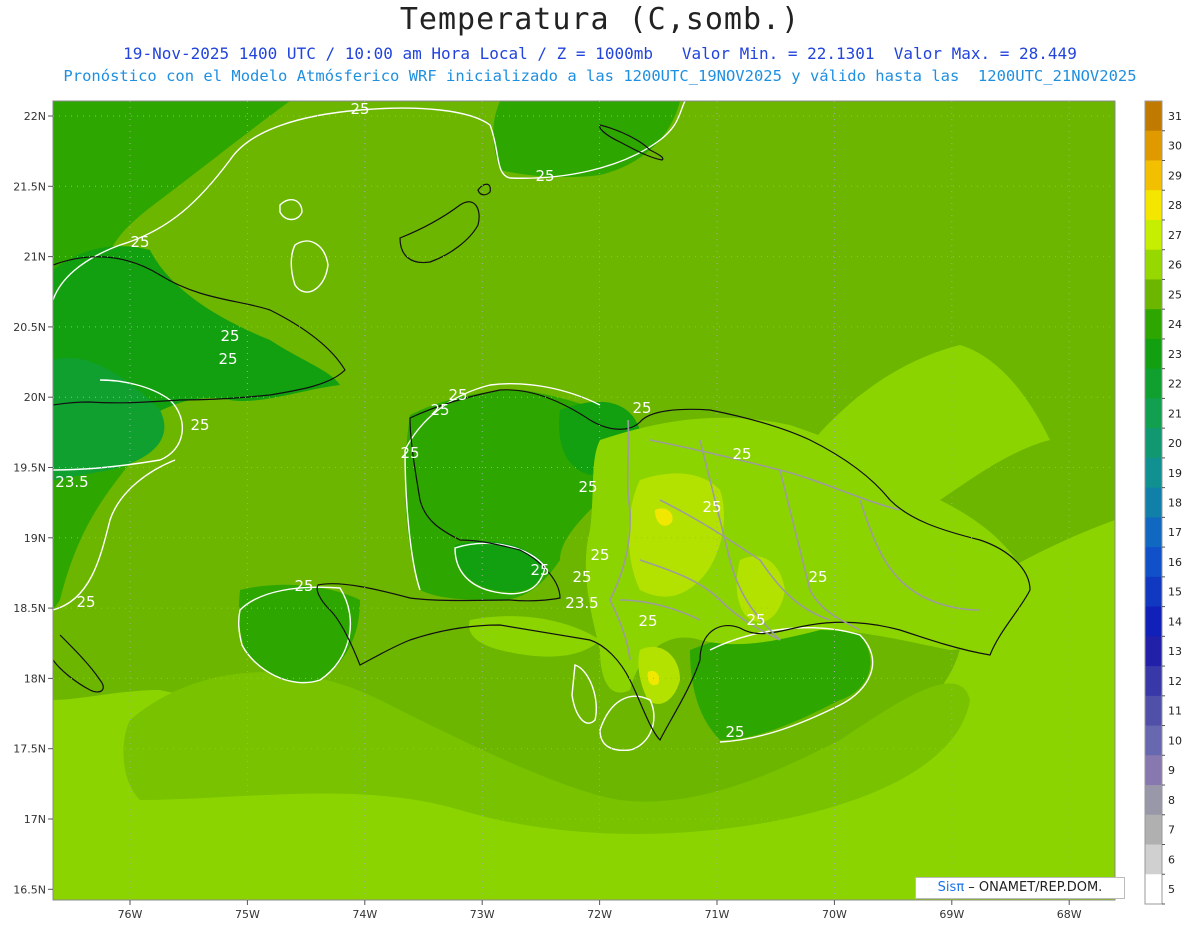  What do you see at coordinates (35, 678) in the screenshot?
I see `lat-label: 18N` at bounding box center [35, 678].